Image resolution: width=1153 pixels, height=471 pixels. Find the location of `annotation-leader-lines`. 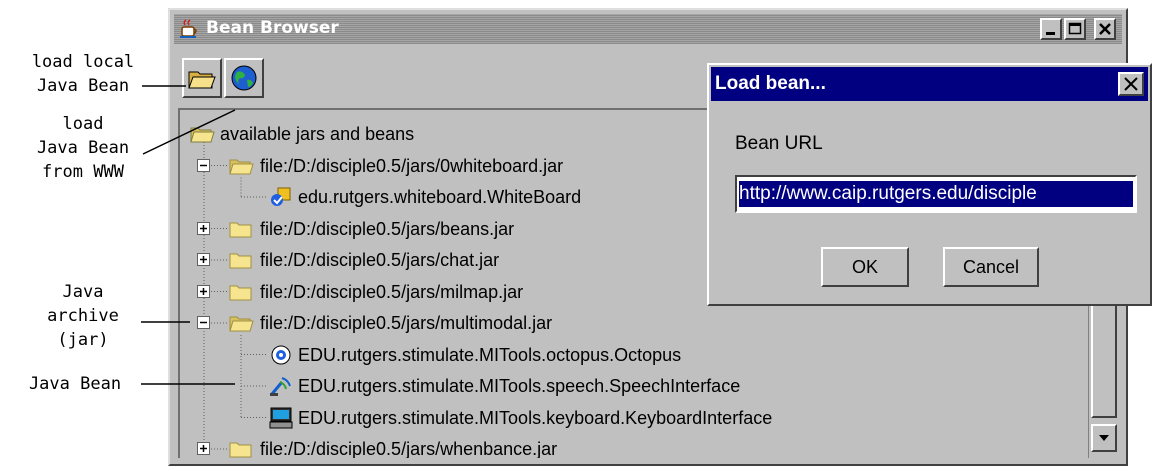

annotation-leader-lines is located at coordinates (188, 235).